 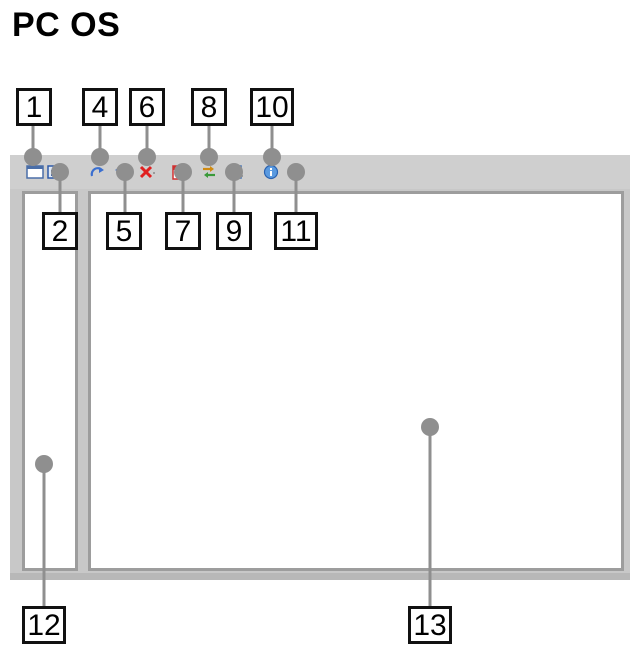 What do you see at coordinates (66, 25) in the screenshot?
I see `page-title: PC OS` at bounding box center [66, 25].